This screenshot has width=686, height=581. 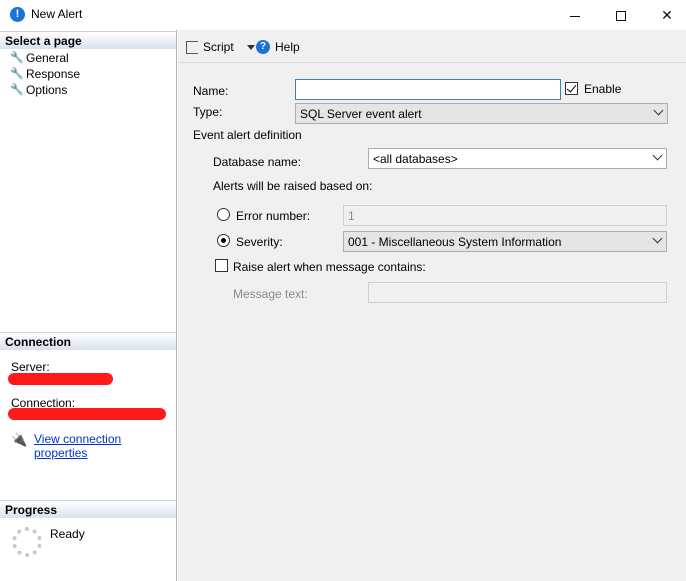 What do you see at coordinates (343, 15) in the screenshot?
I see `title-bar: ! New Alert ✕` at bounding box center [343, 15].